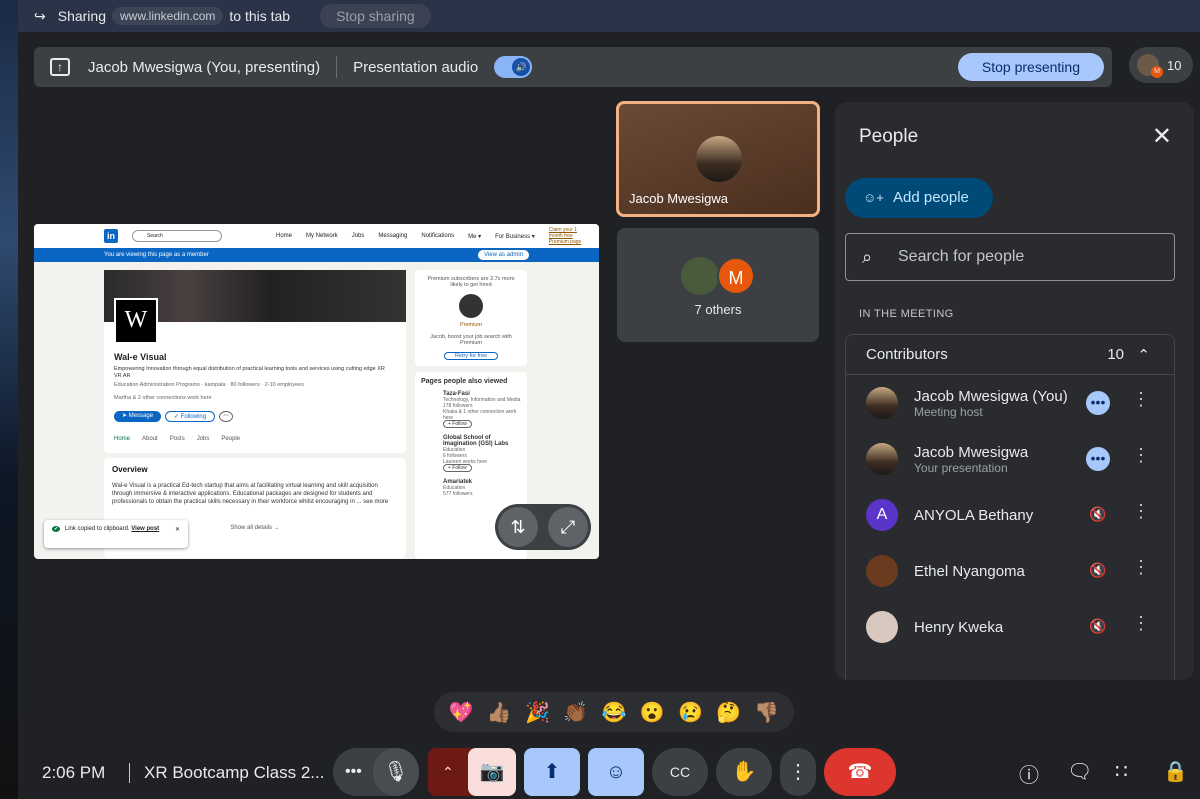  Describe the element at coordinates (969, 571) in the screenshot. I see `participant-name: Ethel Nyangoma` at that location.